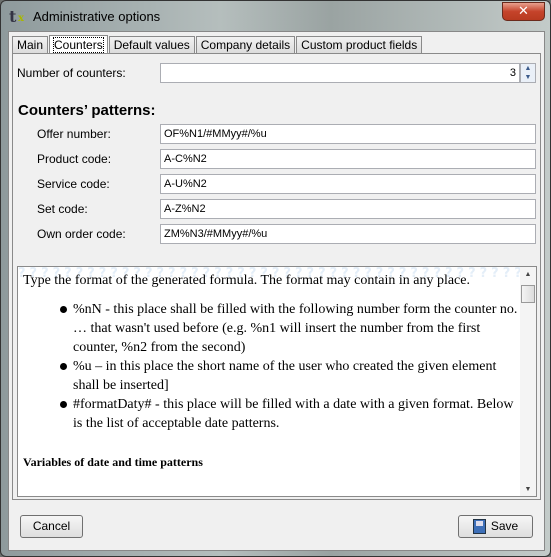  I want to click on tab-company-details: Company details, so click(245, 44).